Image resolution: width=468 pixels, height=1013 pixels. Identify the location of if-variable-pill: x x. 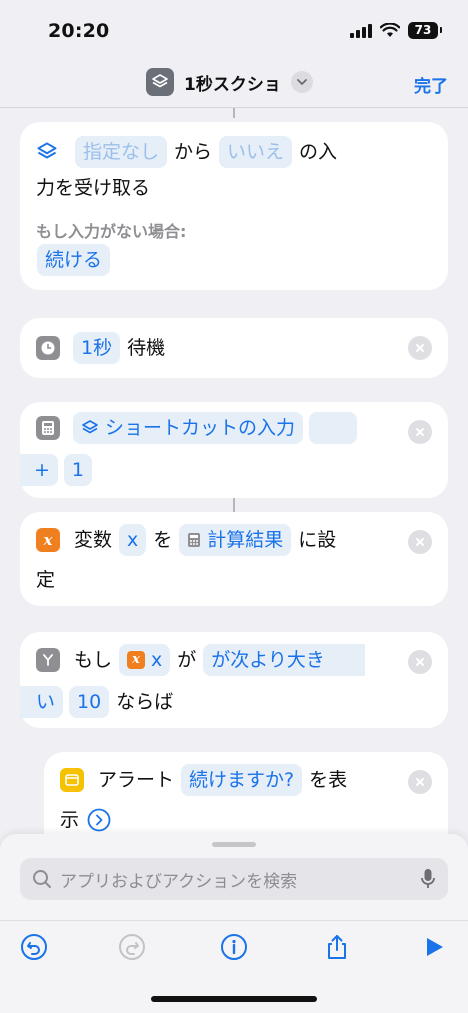
(145, 660).